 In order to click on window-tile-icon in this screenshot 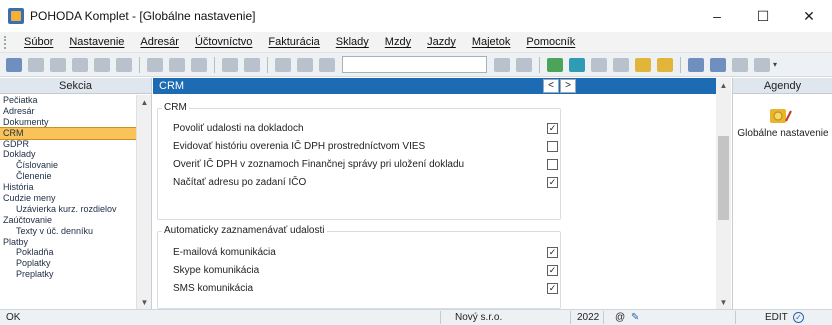, I will do `click(696, 64)`.